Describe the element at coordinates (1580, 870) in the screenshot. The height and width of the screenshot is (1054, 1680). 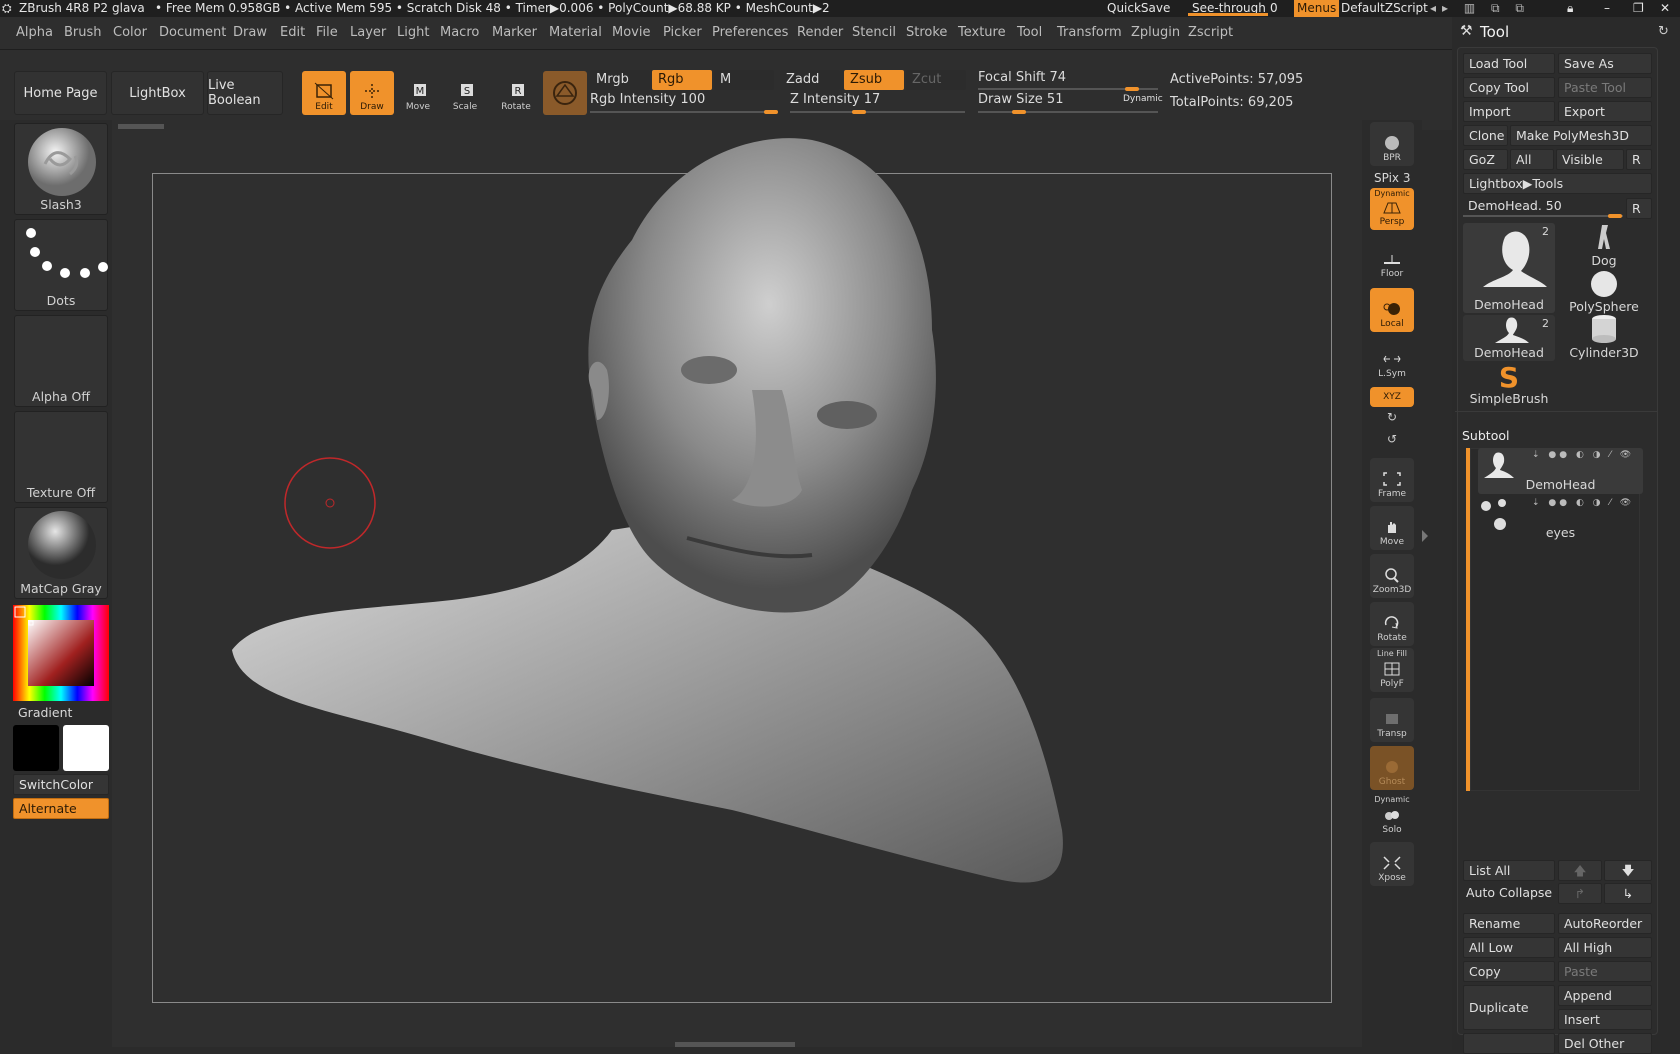
I see `move-up-icon: 🡅` at that location.